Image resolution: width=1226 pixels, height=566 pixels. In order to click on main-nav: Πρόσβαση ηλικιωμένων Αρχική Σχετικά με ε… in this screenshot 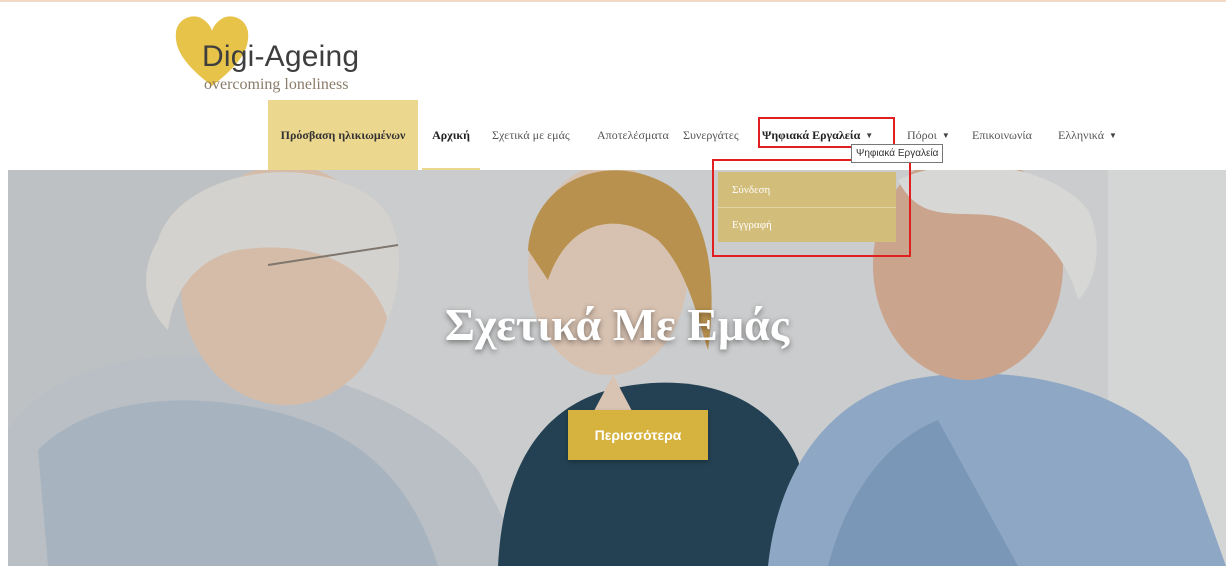, I will do `click(613, 135)`.